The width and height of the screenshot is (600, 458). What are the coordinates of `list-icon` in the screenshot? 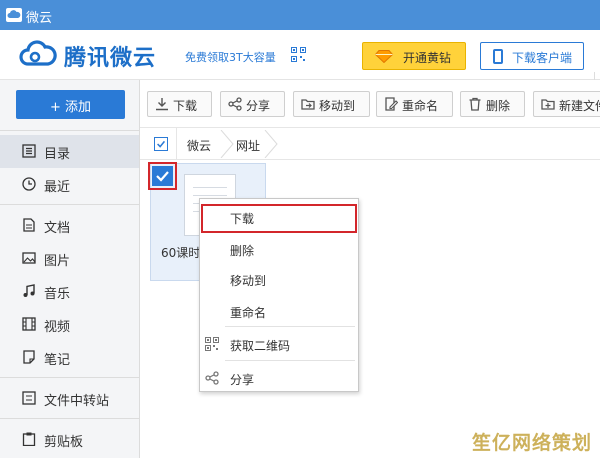 It's located at (29, 151).